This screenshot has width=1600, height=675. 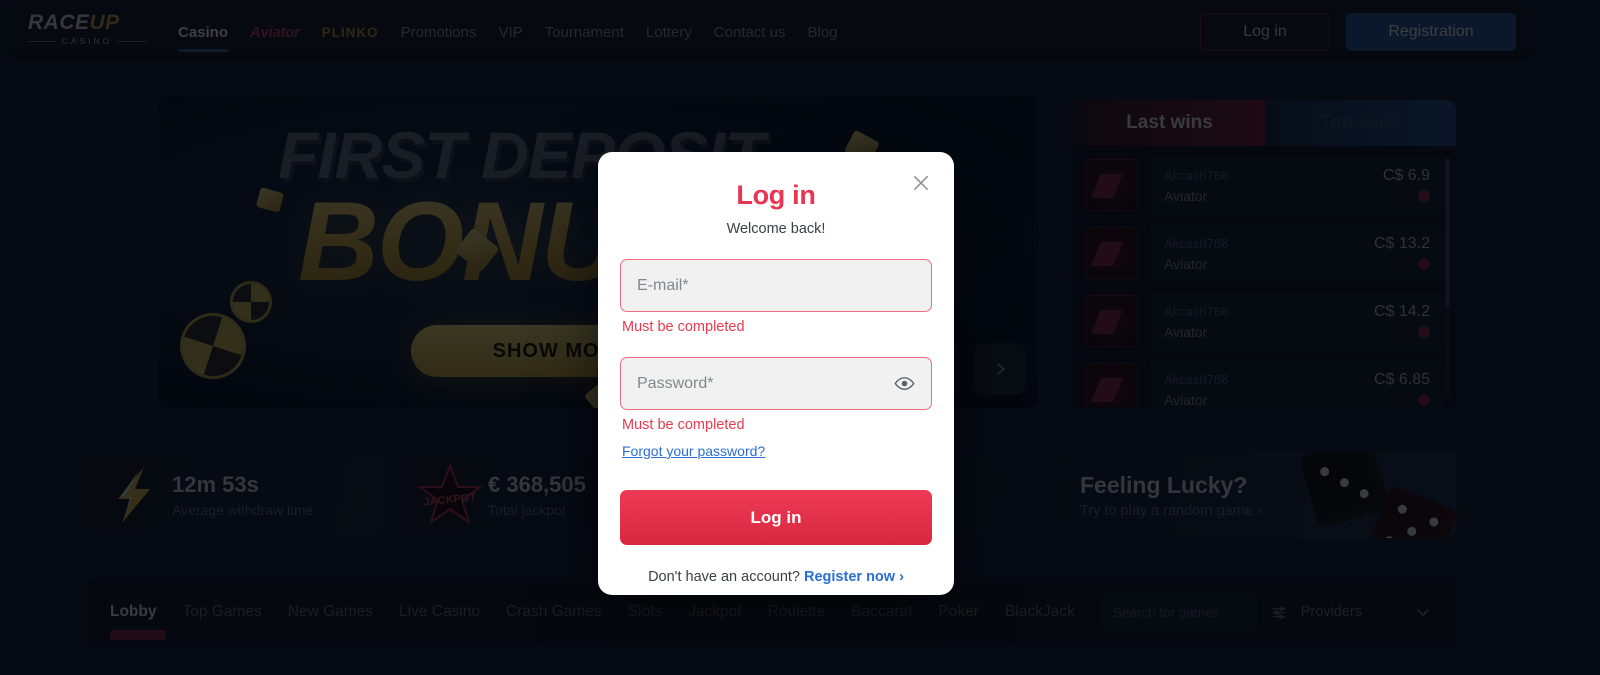 What do you see at coordinates (854, 577) in the screenshot?
I see `register-now-link: Register now ›` at bounding box center [854, 577].